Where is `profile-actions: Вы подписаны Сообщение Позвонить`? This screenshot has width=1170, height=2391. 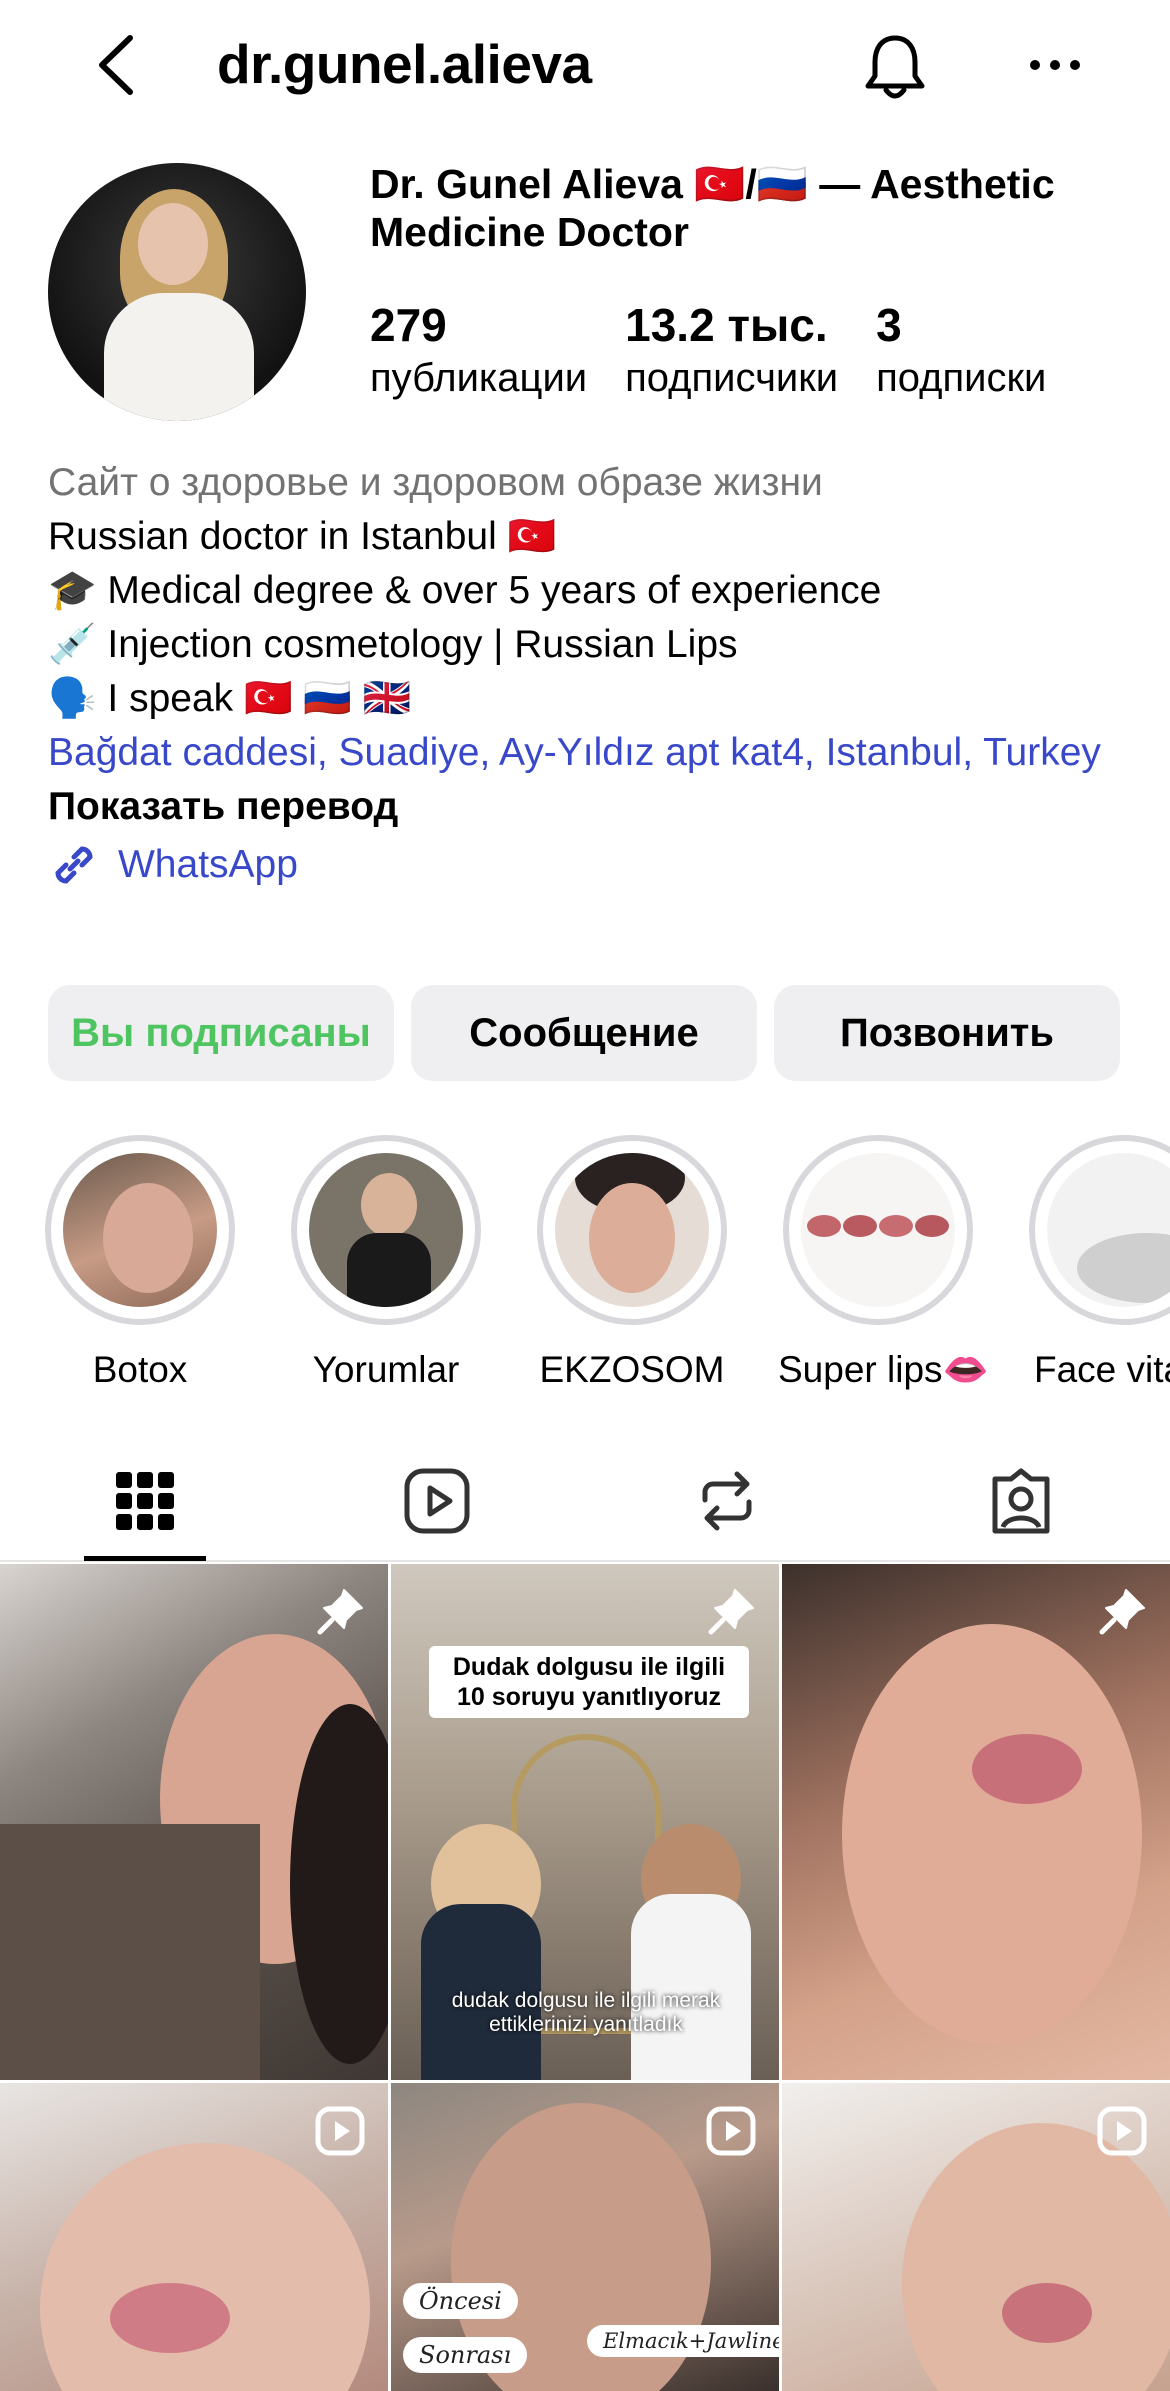
profile-actions: Вы подписаны Сообщение Позвонить is located at coordinates (585, 1033).